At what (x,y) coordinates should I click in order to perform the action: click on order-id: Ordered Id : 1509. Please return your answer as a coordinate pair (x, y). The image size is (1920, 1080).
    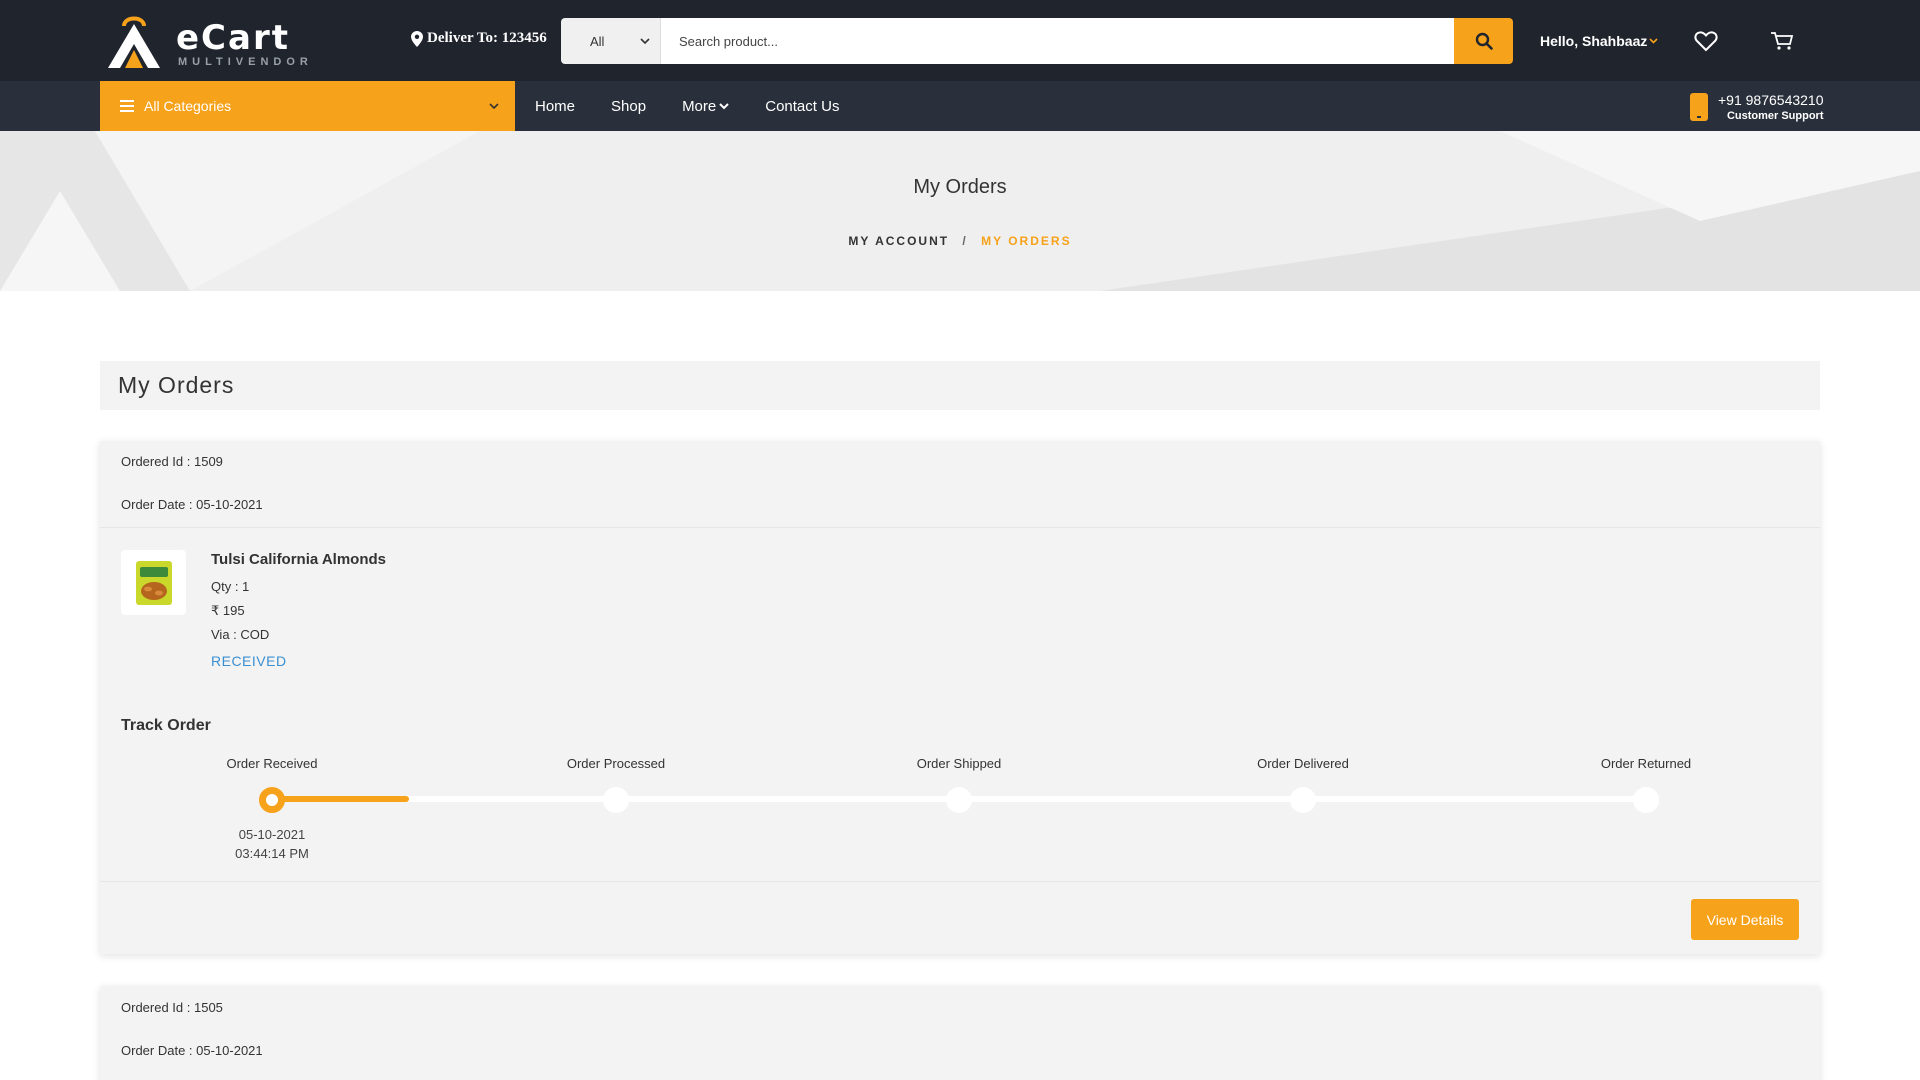
    Looking at the image, I should click on (172, 461).